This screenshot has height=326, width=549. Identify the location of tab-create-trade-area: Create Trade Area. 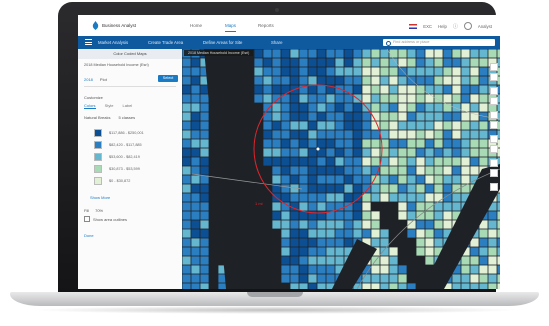
(165, 42).